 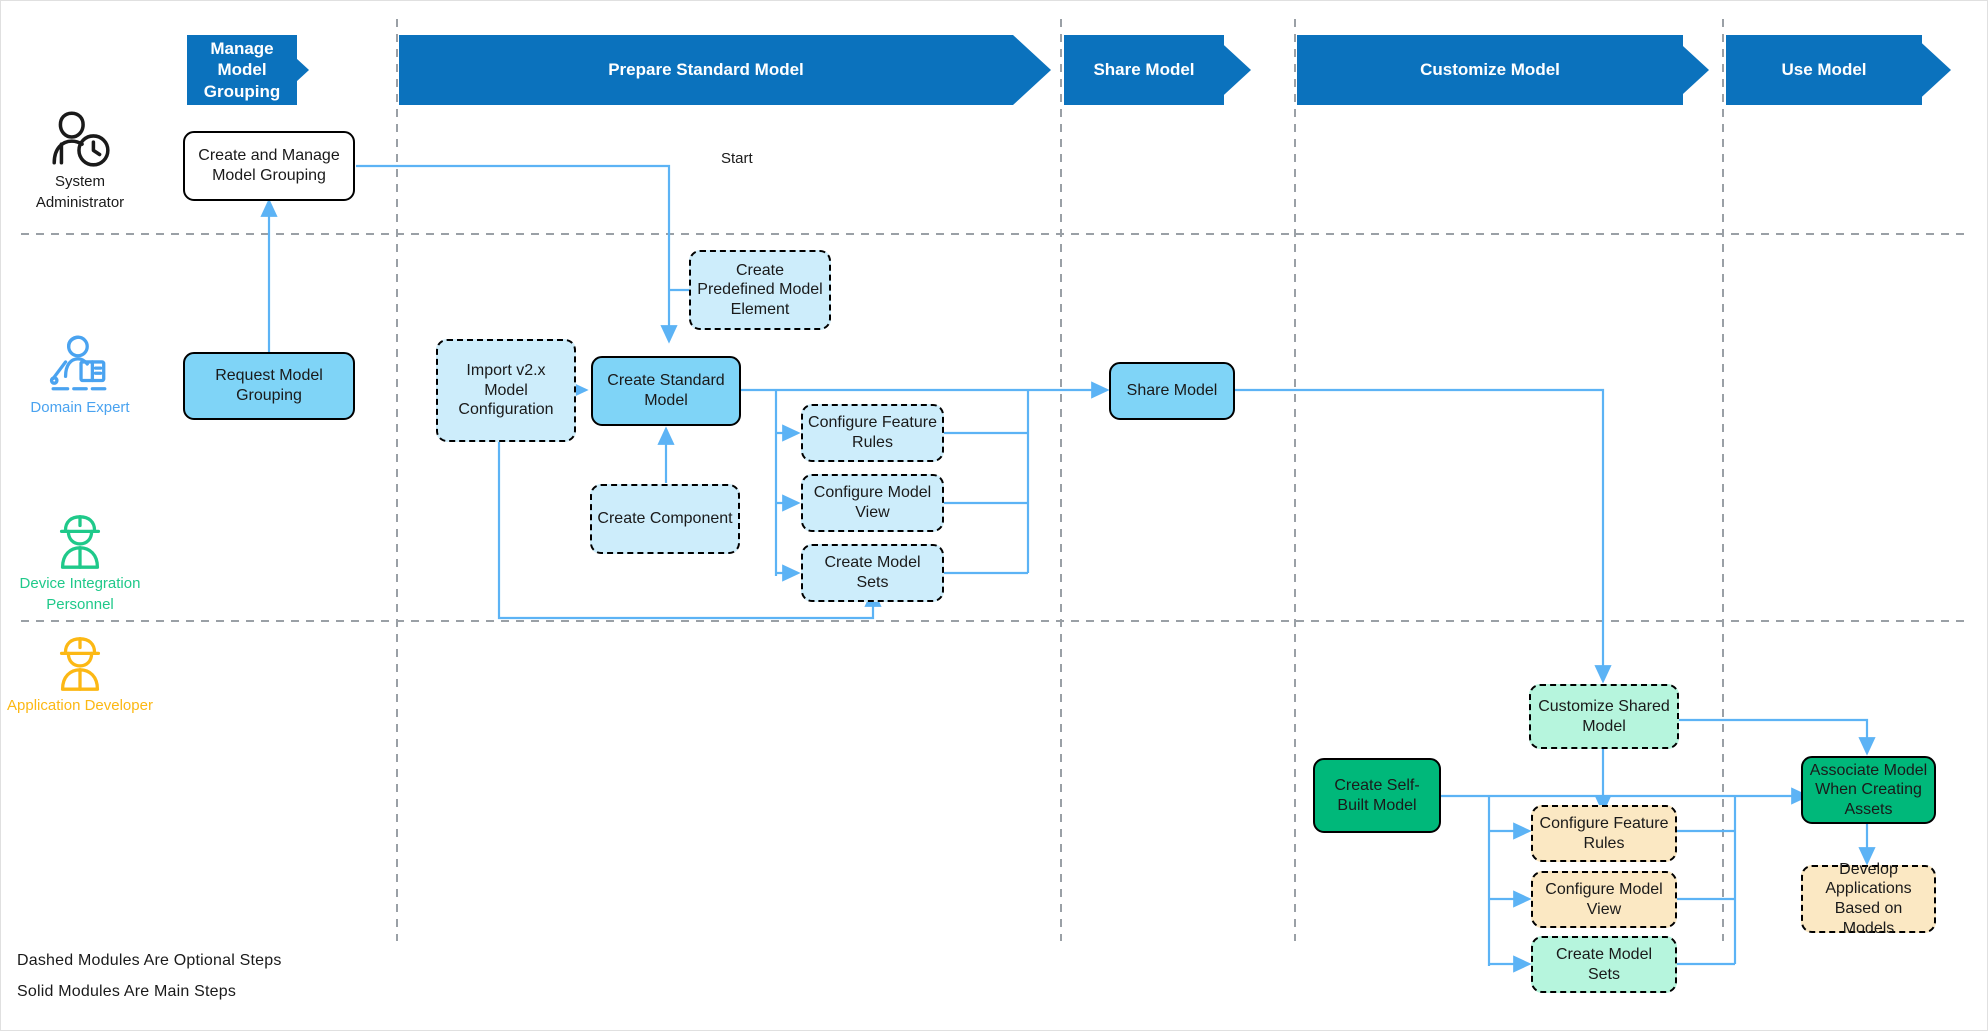 What do you see at coordinates (80, 202) in the screenshot?
I see `role-label-system-administrator-2: Administrator` at bounding box center [80, 202].